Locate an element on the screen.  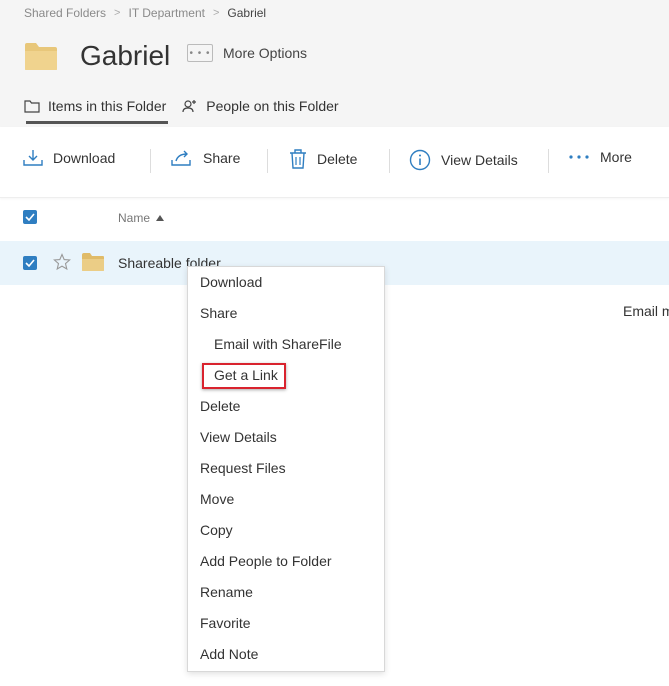
info-icon is located at coordinates (420, 160).